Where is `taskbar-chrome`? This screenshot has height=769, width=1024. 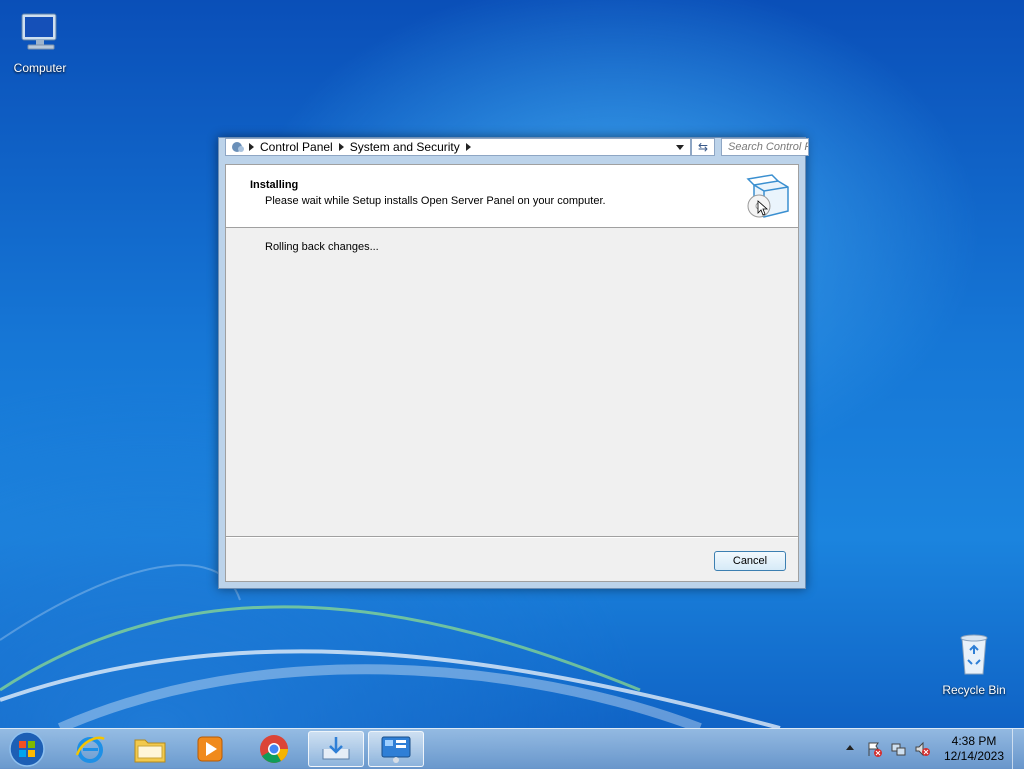
taskbar-chrome is located at coordinates (274, 749).